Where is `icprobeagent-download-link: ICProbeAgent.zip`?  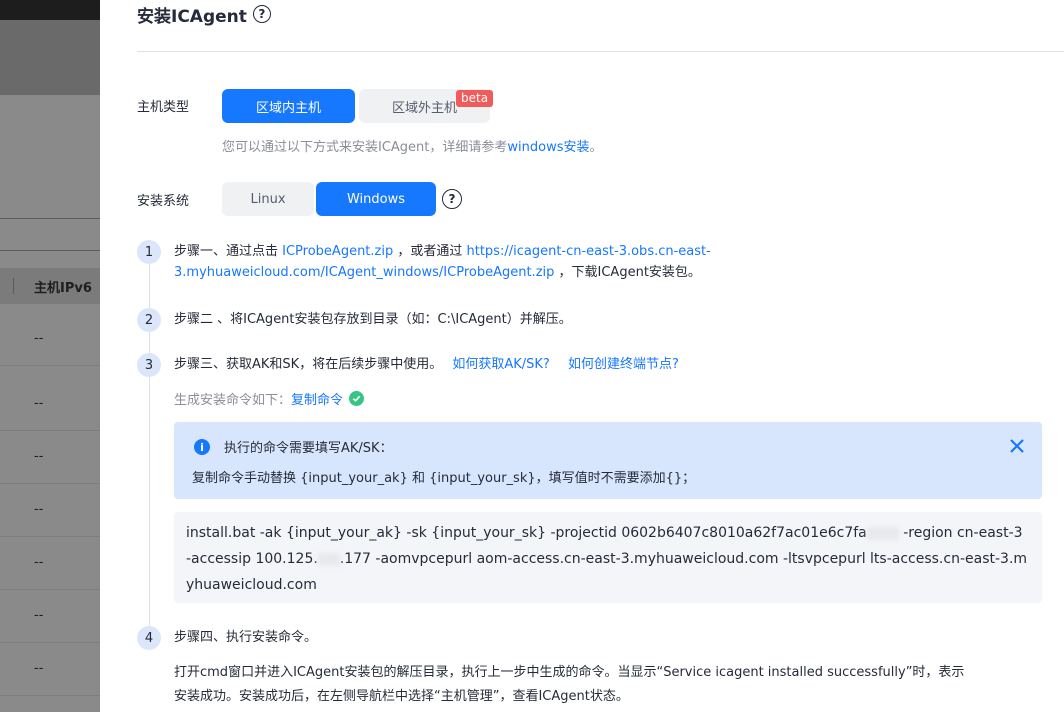 icprobeagent-download-link: ICProbeAgent.zip is located at coordinates (337, 251).